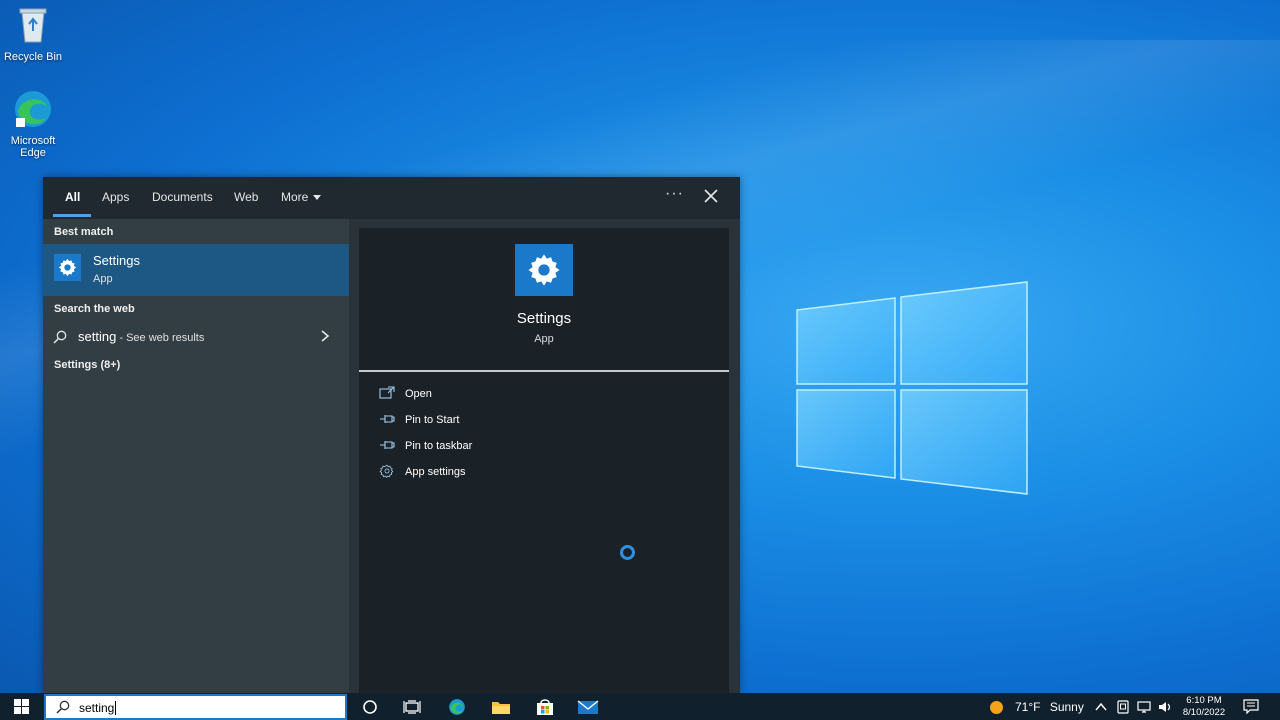 The width and height of the screenshot is (1280, 720). What do you see at coordinates (996, 707) in the screenshot?
I see `sun-weather-icon` at bounding box center [996, 707].